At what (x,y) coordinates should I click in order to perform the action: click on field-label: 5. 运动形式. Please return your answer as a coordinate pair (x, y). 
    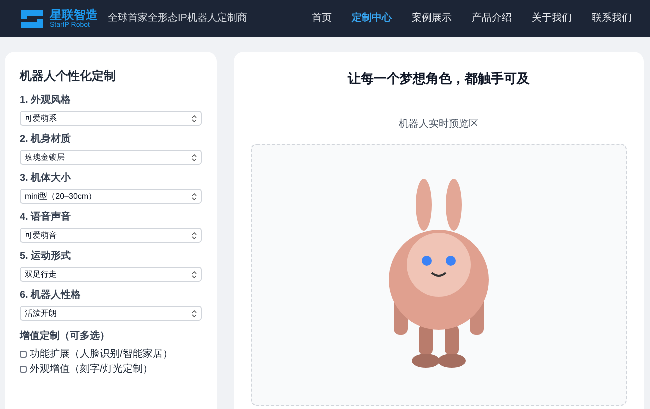
    Looking at the image, I should click on (46, 257).